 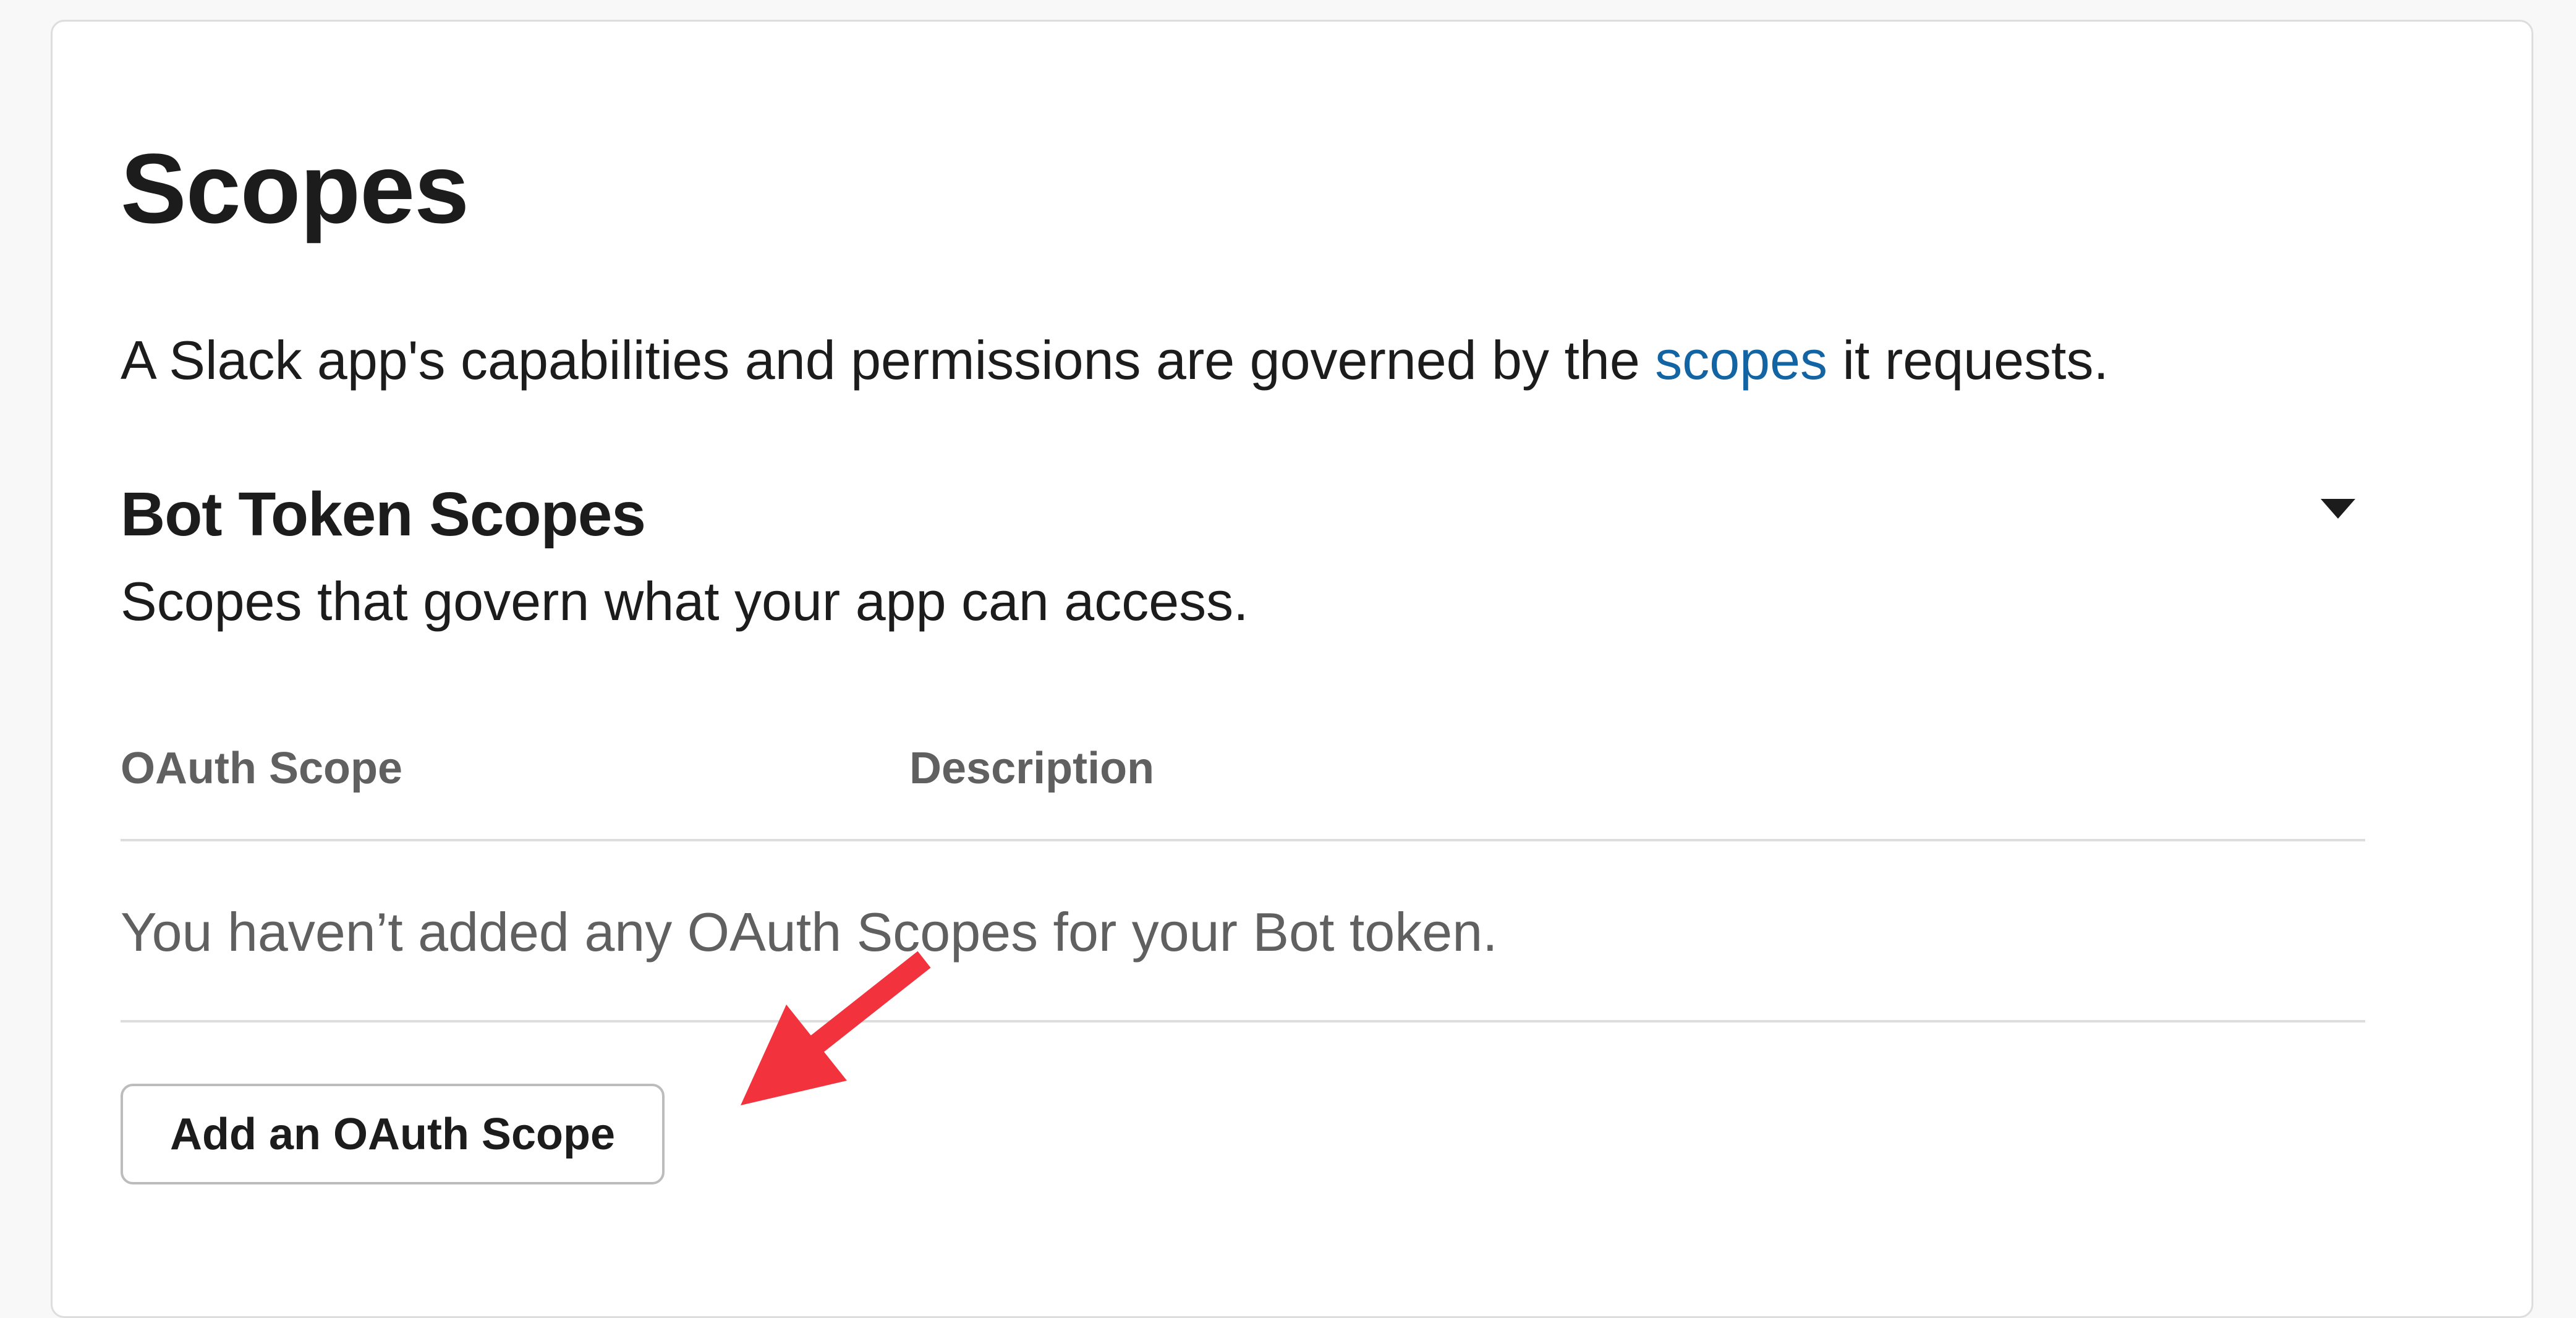 What do you see at coordinates (383, 514) in the screenshot?
I see `bot-token-scopes-title: Bot Token Scopes` at bounding box center [383, 514].